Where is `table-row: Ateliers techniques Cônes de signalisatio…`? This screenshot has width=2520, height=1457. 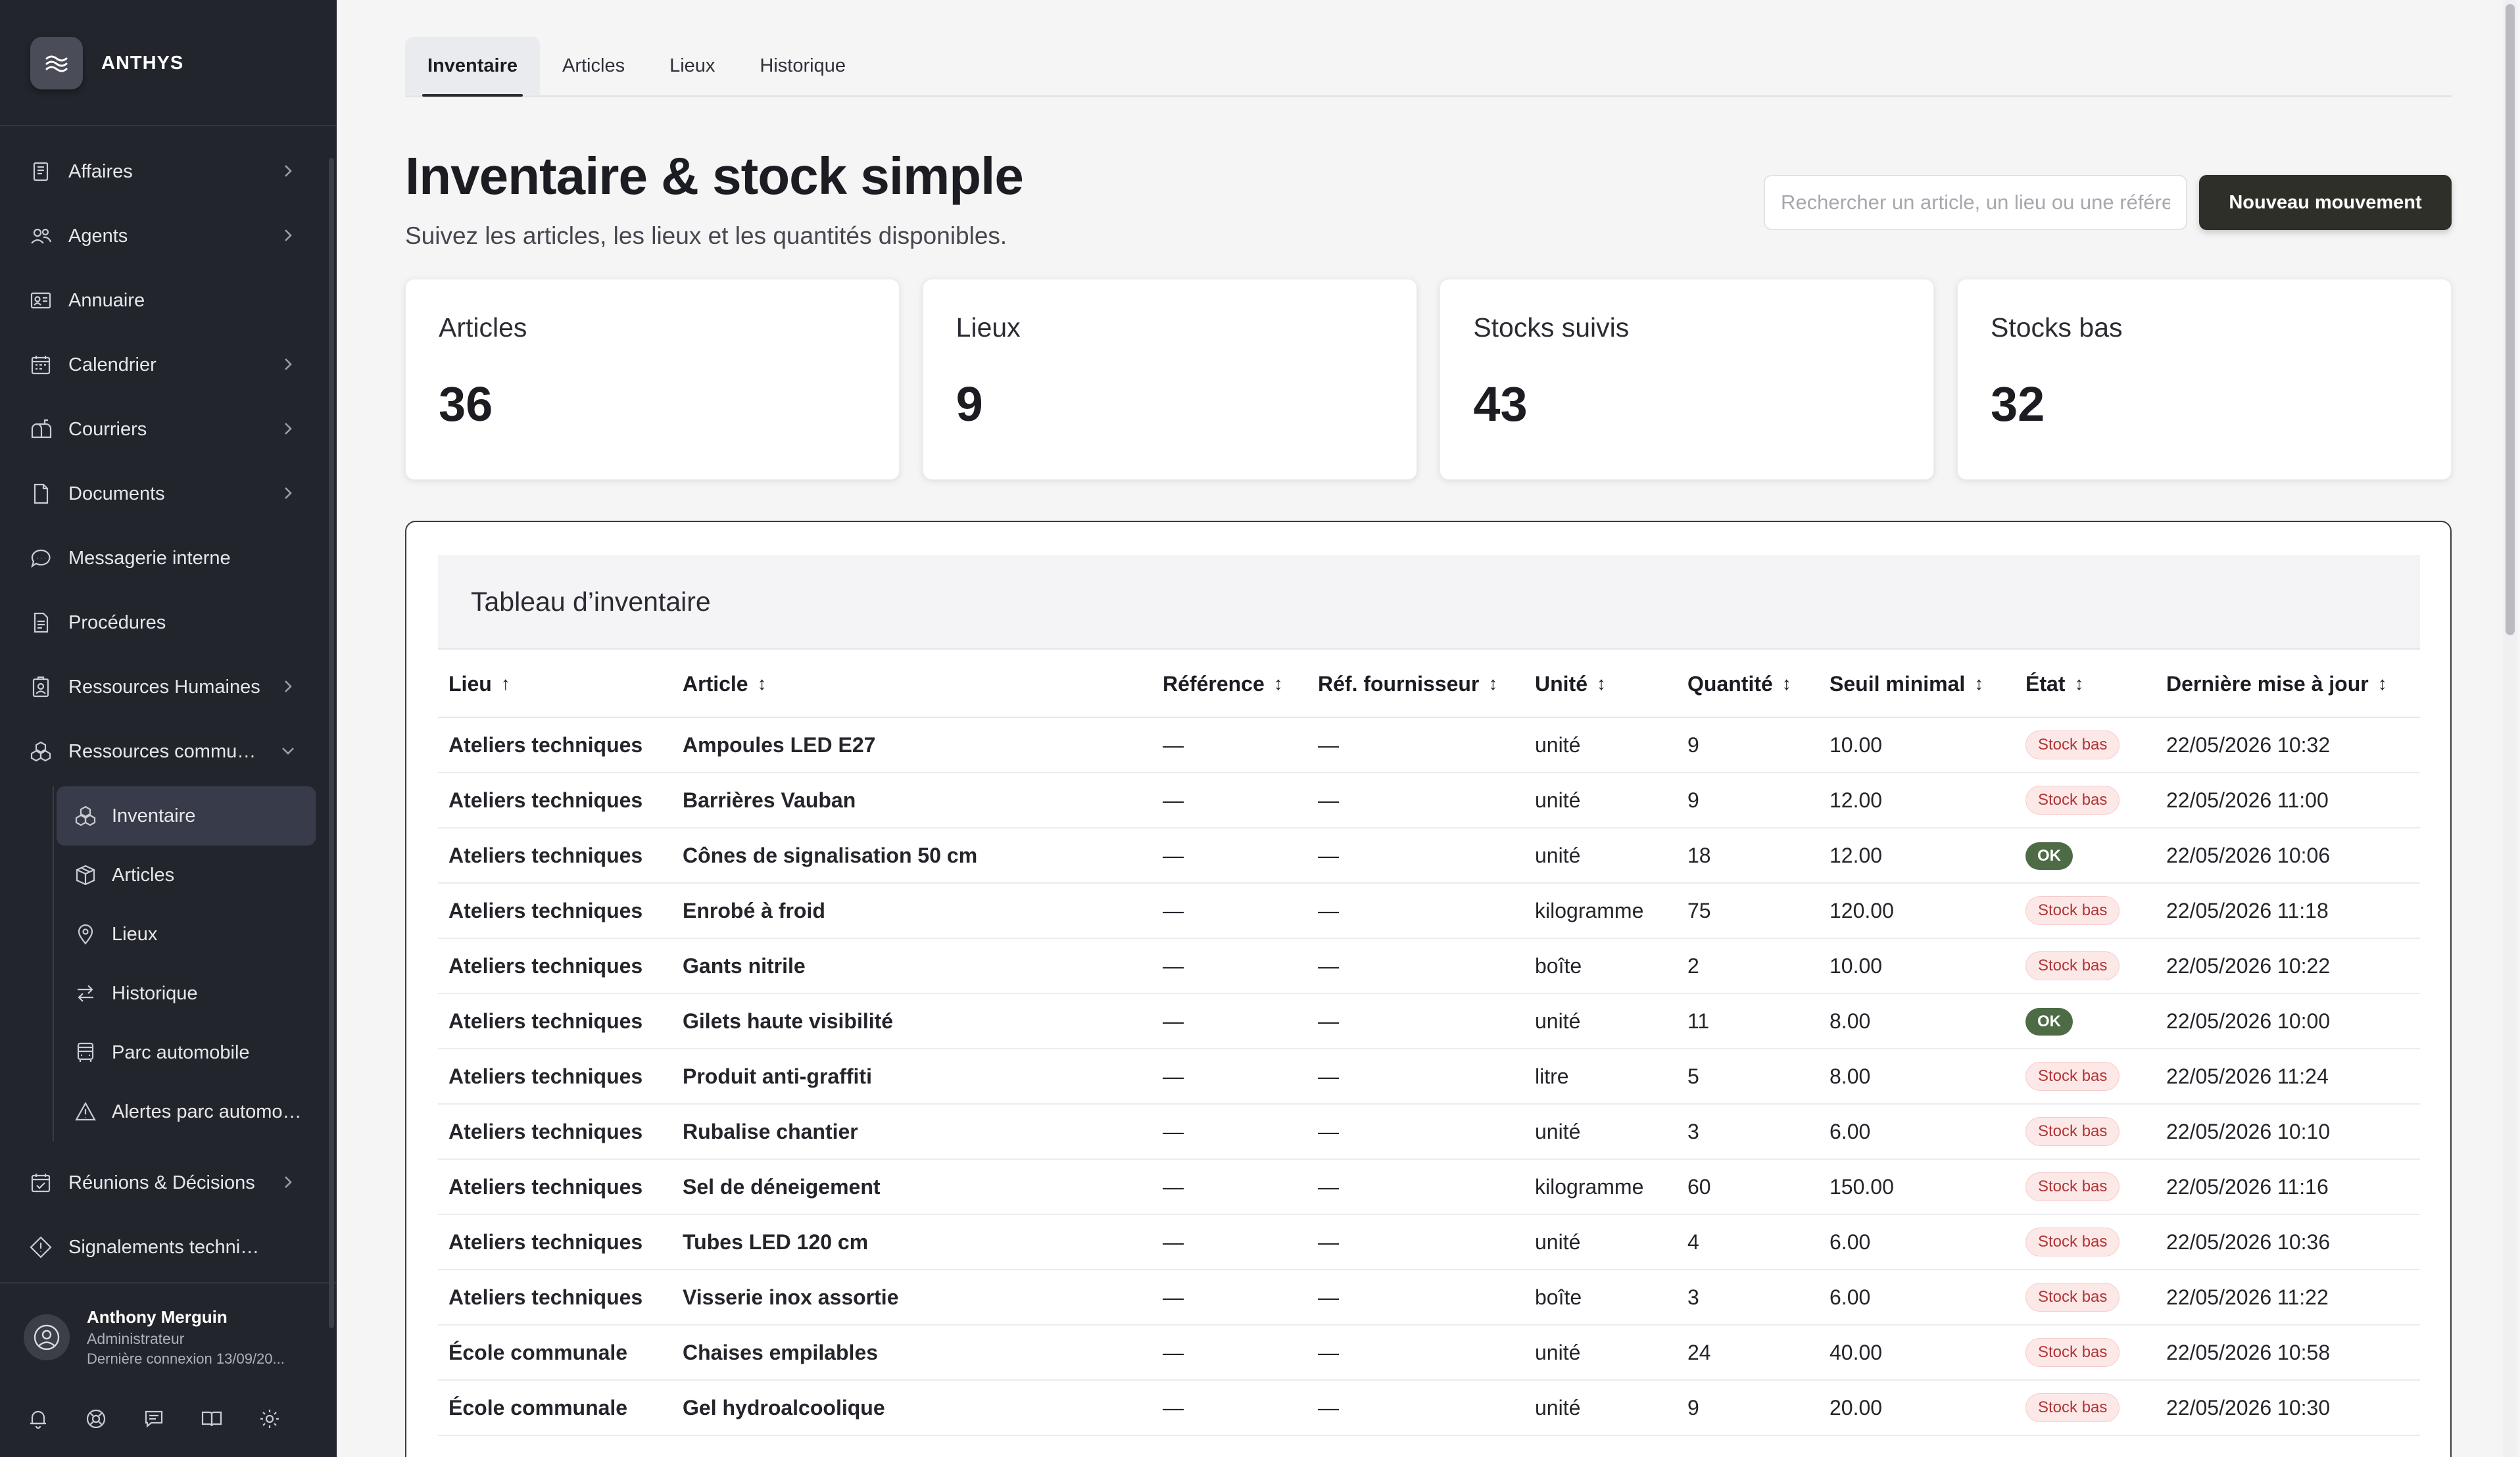
table-row: Ateliers techniques Cônes de signalisatio… is located at coordinates (1429, 856).